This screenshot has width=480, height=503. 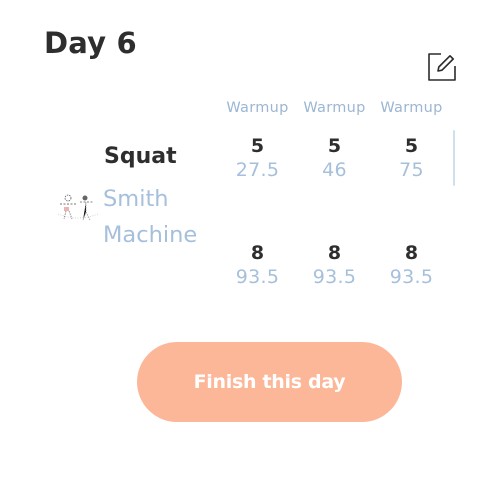 What do you see at coordinates (334, 170) in the screenshot?
I see `set-weight: 46` at bounding box center [334, 170].